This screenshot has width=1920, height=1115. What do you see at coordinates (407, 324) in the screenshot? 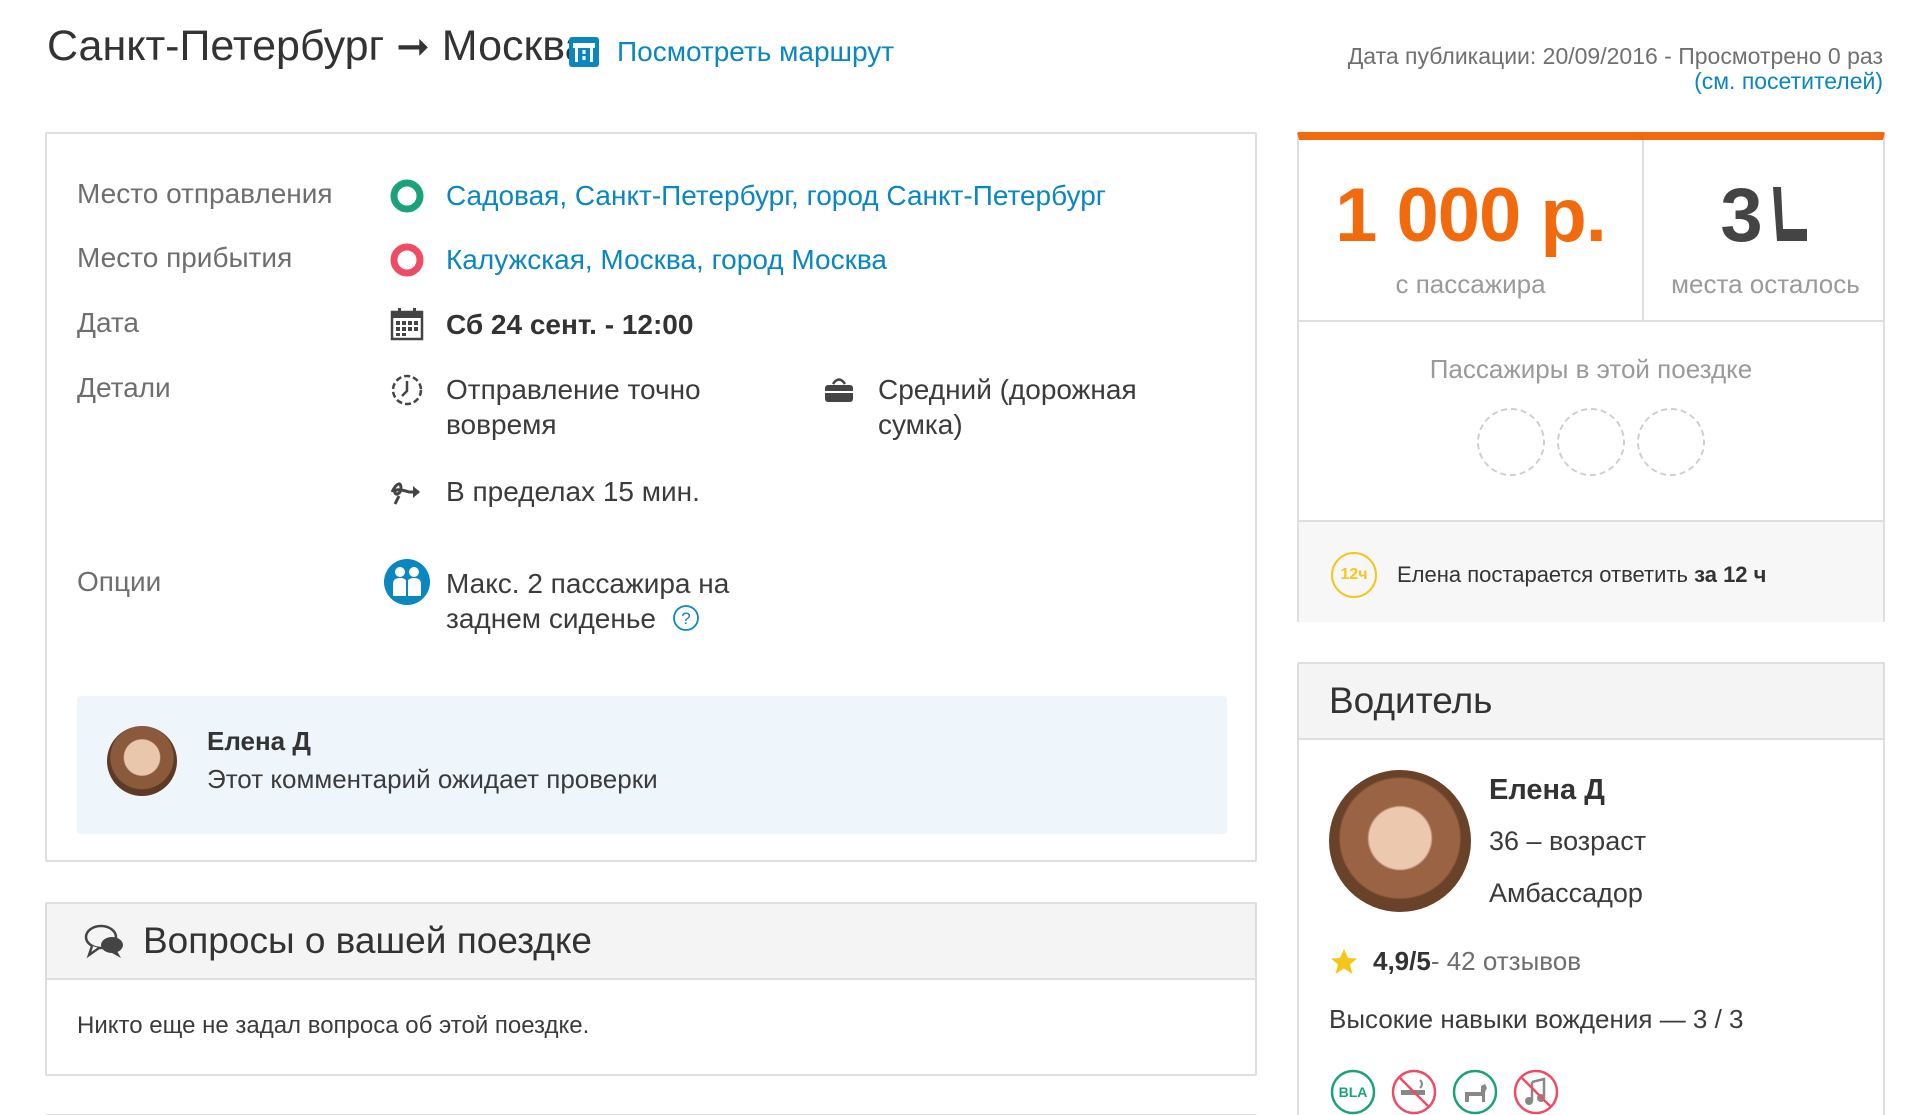
I see `calendar-icon` at bounding box center [407, 324].